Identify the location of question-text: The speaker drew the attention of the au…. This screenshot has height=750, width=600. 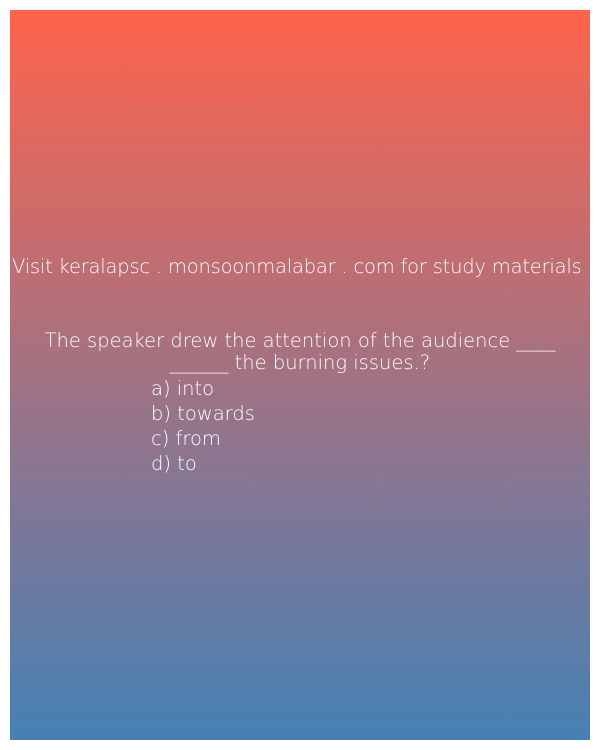
(300, 352).